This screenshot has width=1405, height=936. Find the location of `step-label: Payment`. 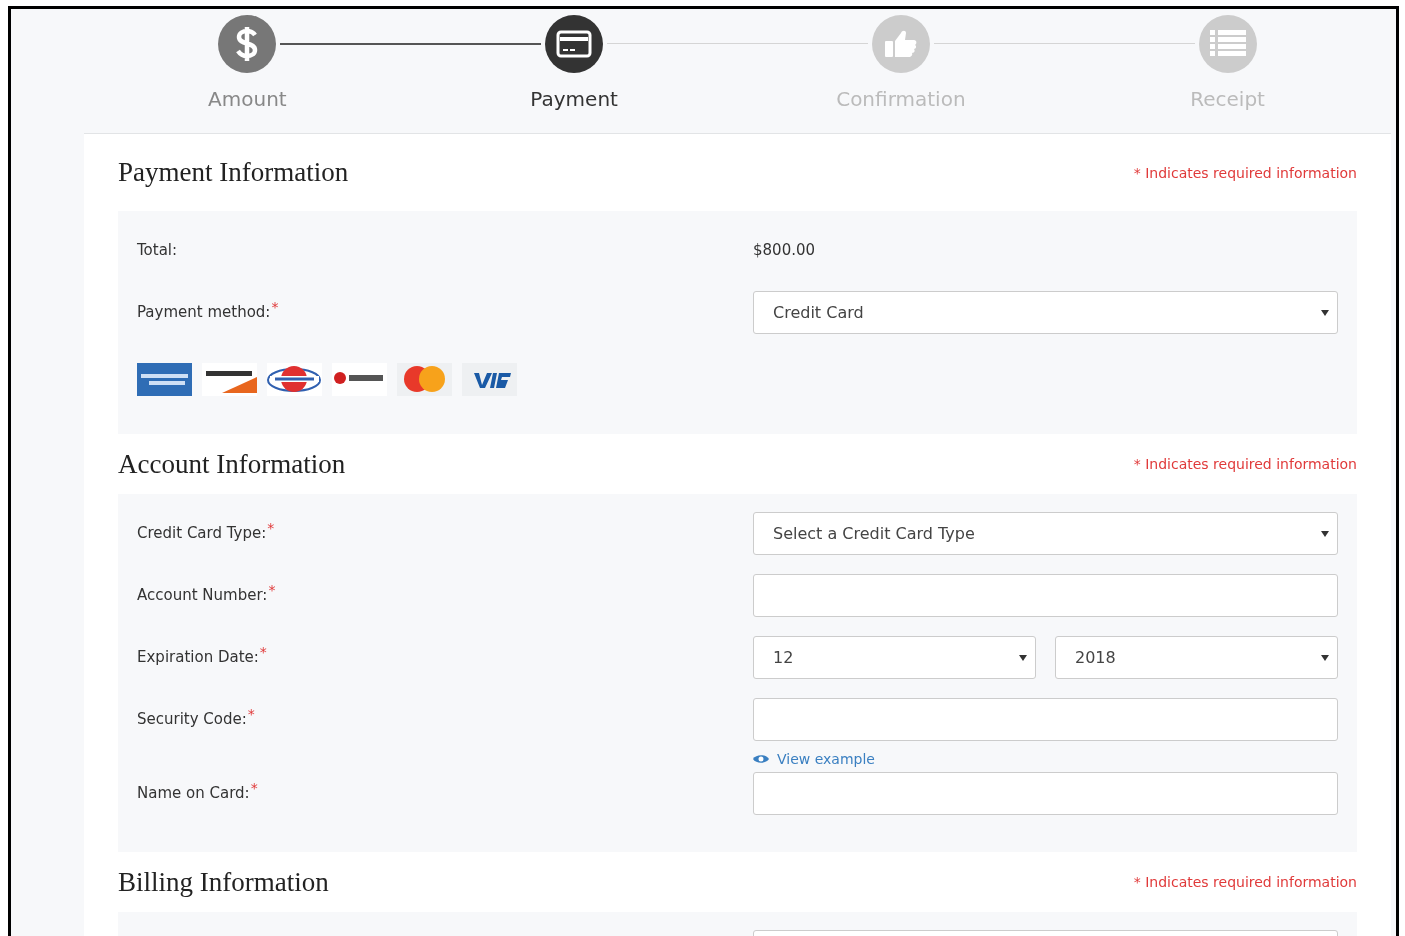

step-label: Payment is located at coordinates (574, 99).